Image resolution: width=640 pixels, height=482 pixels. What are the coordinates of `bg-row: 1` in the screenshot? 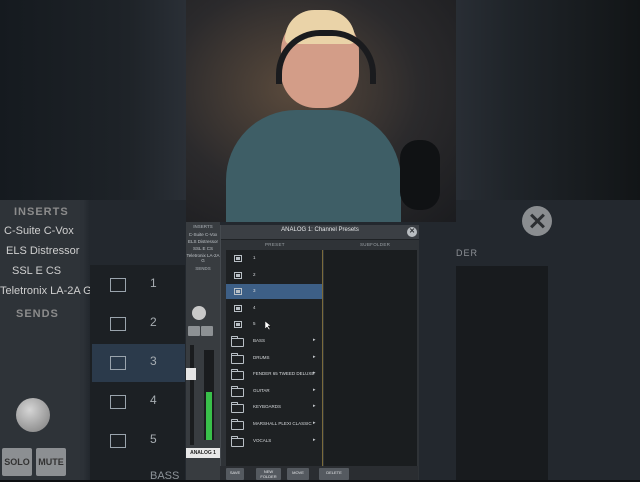 It's located at (138, 285).